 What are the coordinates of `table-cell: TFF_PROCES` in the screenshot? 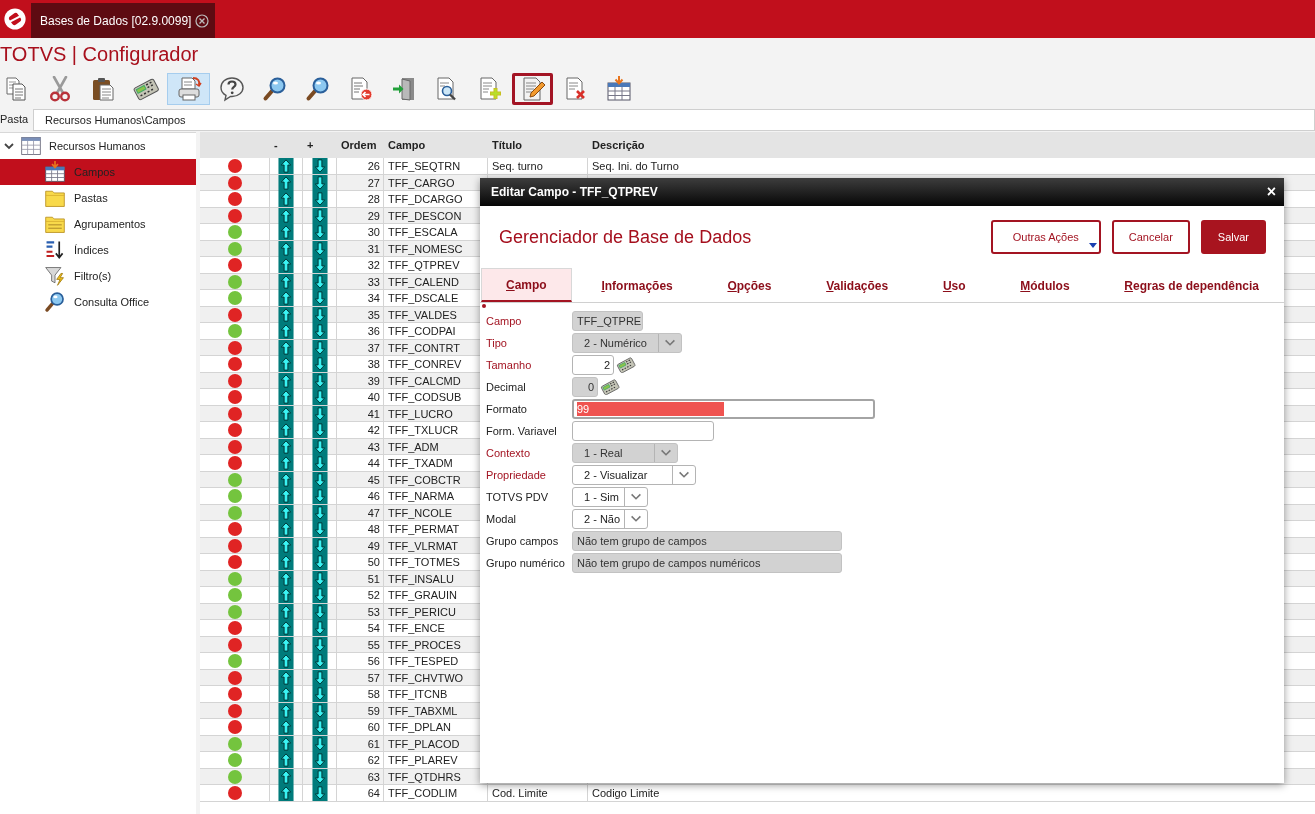 It's located at (424, 644).